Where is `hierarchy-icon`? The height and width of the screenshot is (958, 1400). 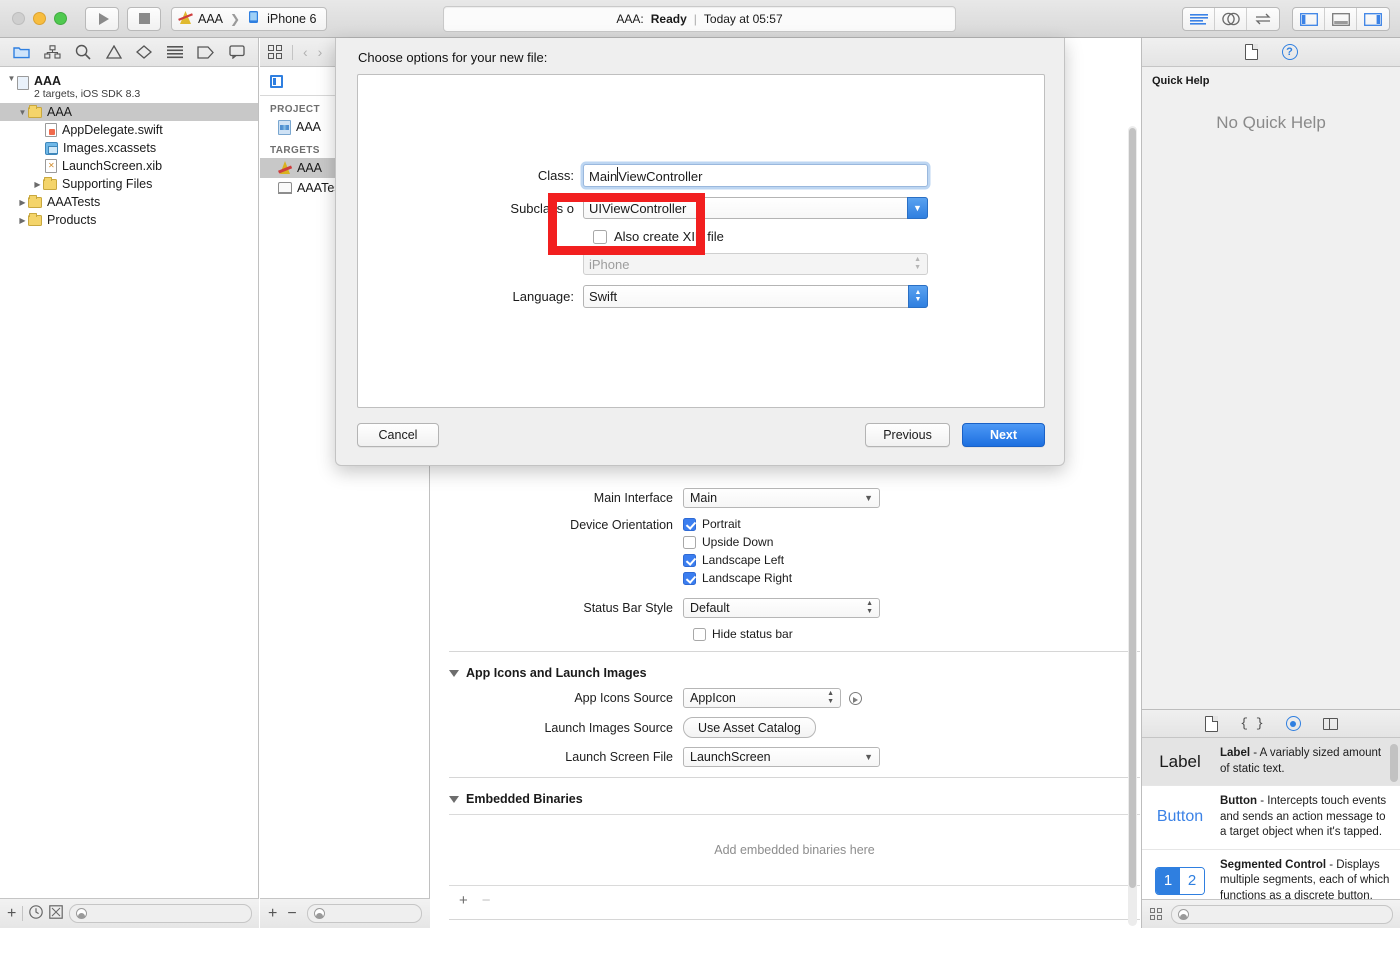
hierarchy-icon is located at coordinates (52, 52).